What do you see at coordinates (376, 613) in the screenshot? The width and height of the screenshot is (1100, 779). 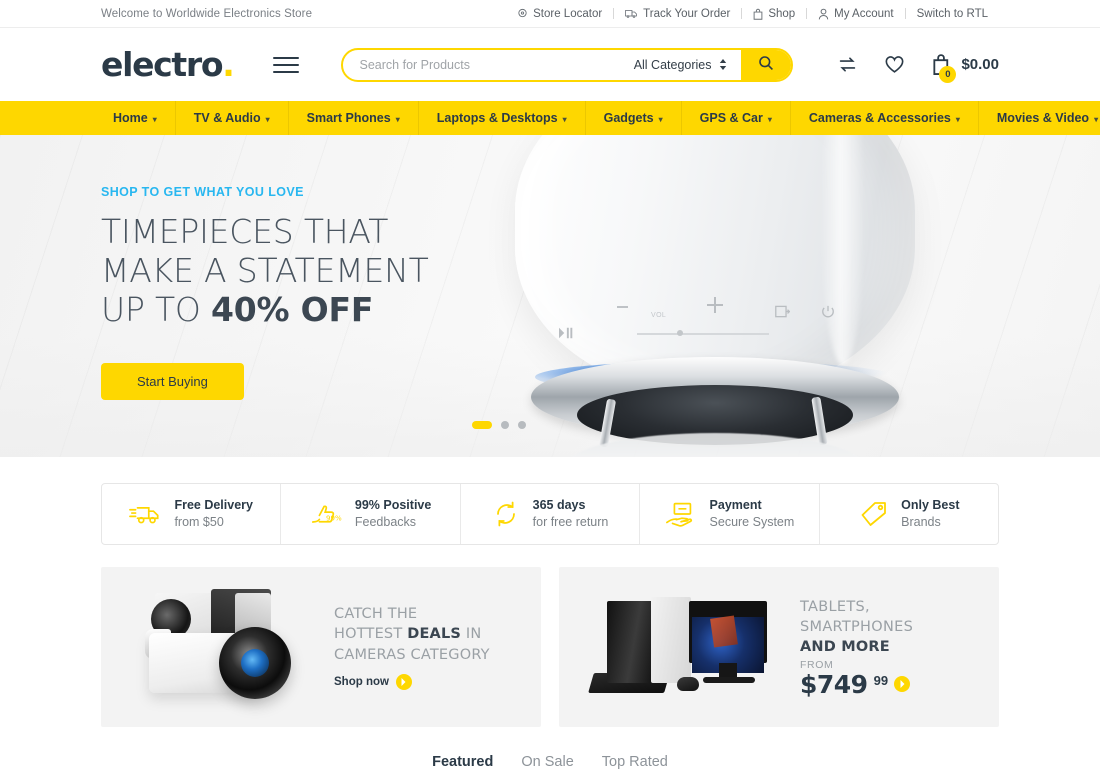 I see `promo-line-1: CATCH THE` at bounding box center [376, 613].